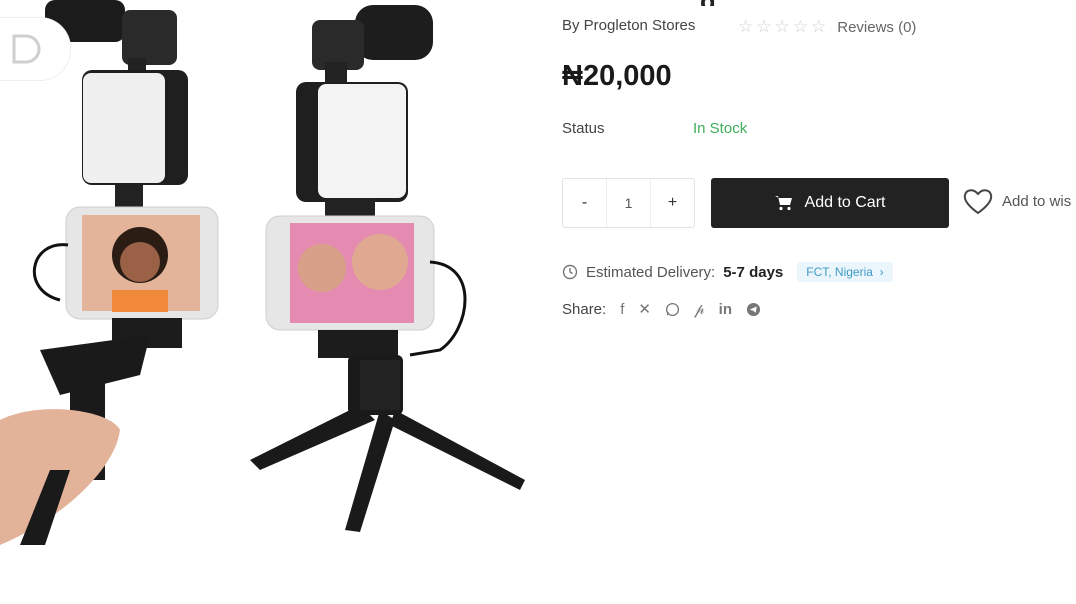 This screenshot has width=1076, height=604. I want to click on x-icon: ✕, so click(644, 309).